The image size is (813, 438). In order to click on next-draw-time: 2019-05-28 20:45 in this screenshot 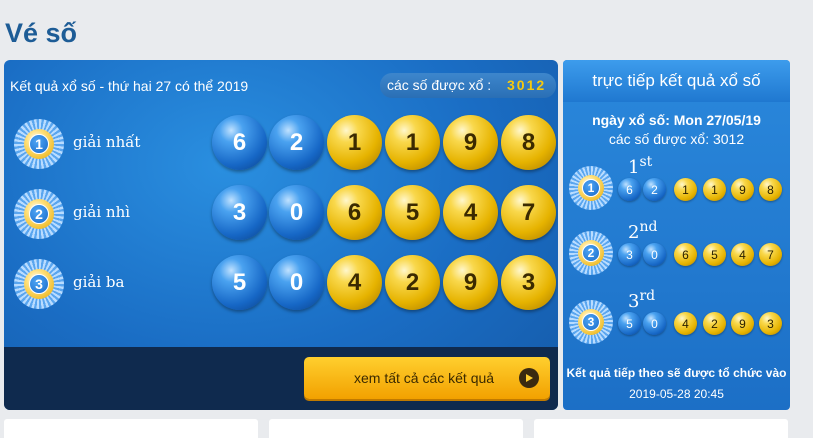, I will do `click(676, 394)`.